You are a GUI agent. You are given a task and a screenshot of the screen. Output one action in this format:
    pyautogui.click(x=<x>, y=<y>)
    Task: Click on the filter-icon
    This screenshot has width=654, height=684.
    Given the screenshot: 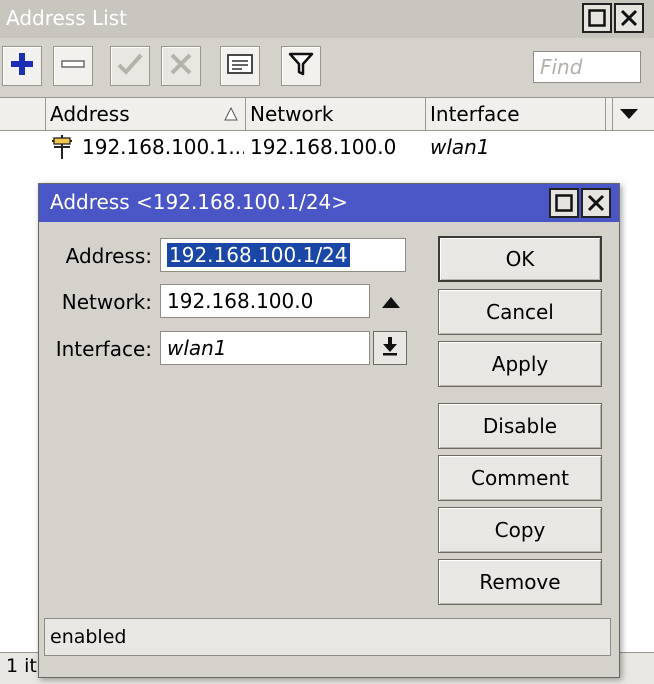 What is the action you would take?
    pyautogui.click(x=301, y=66)
    